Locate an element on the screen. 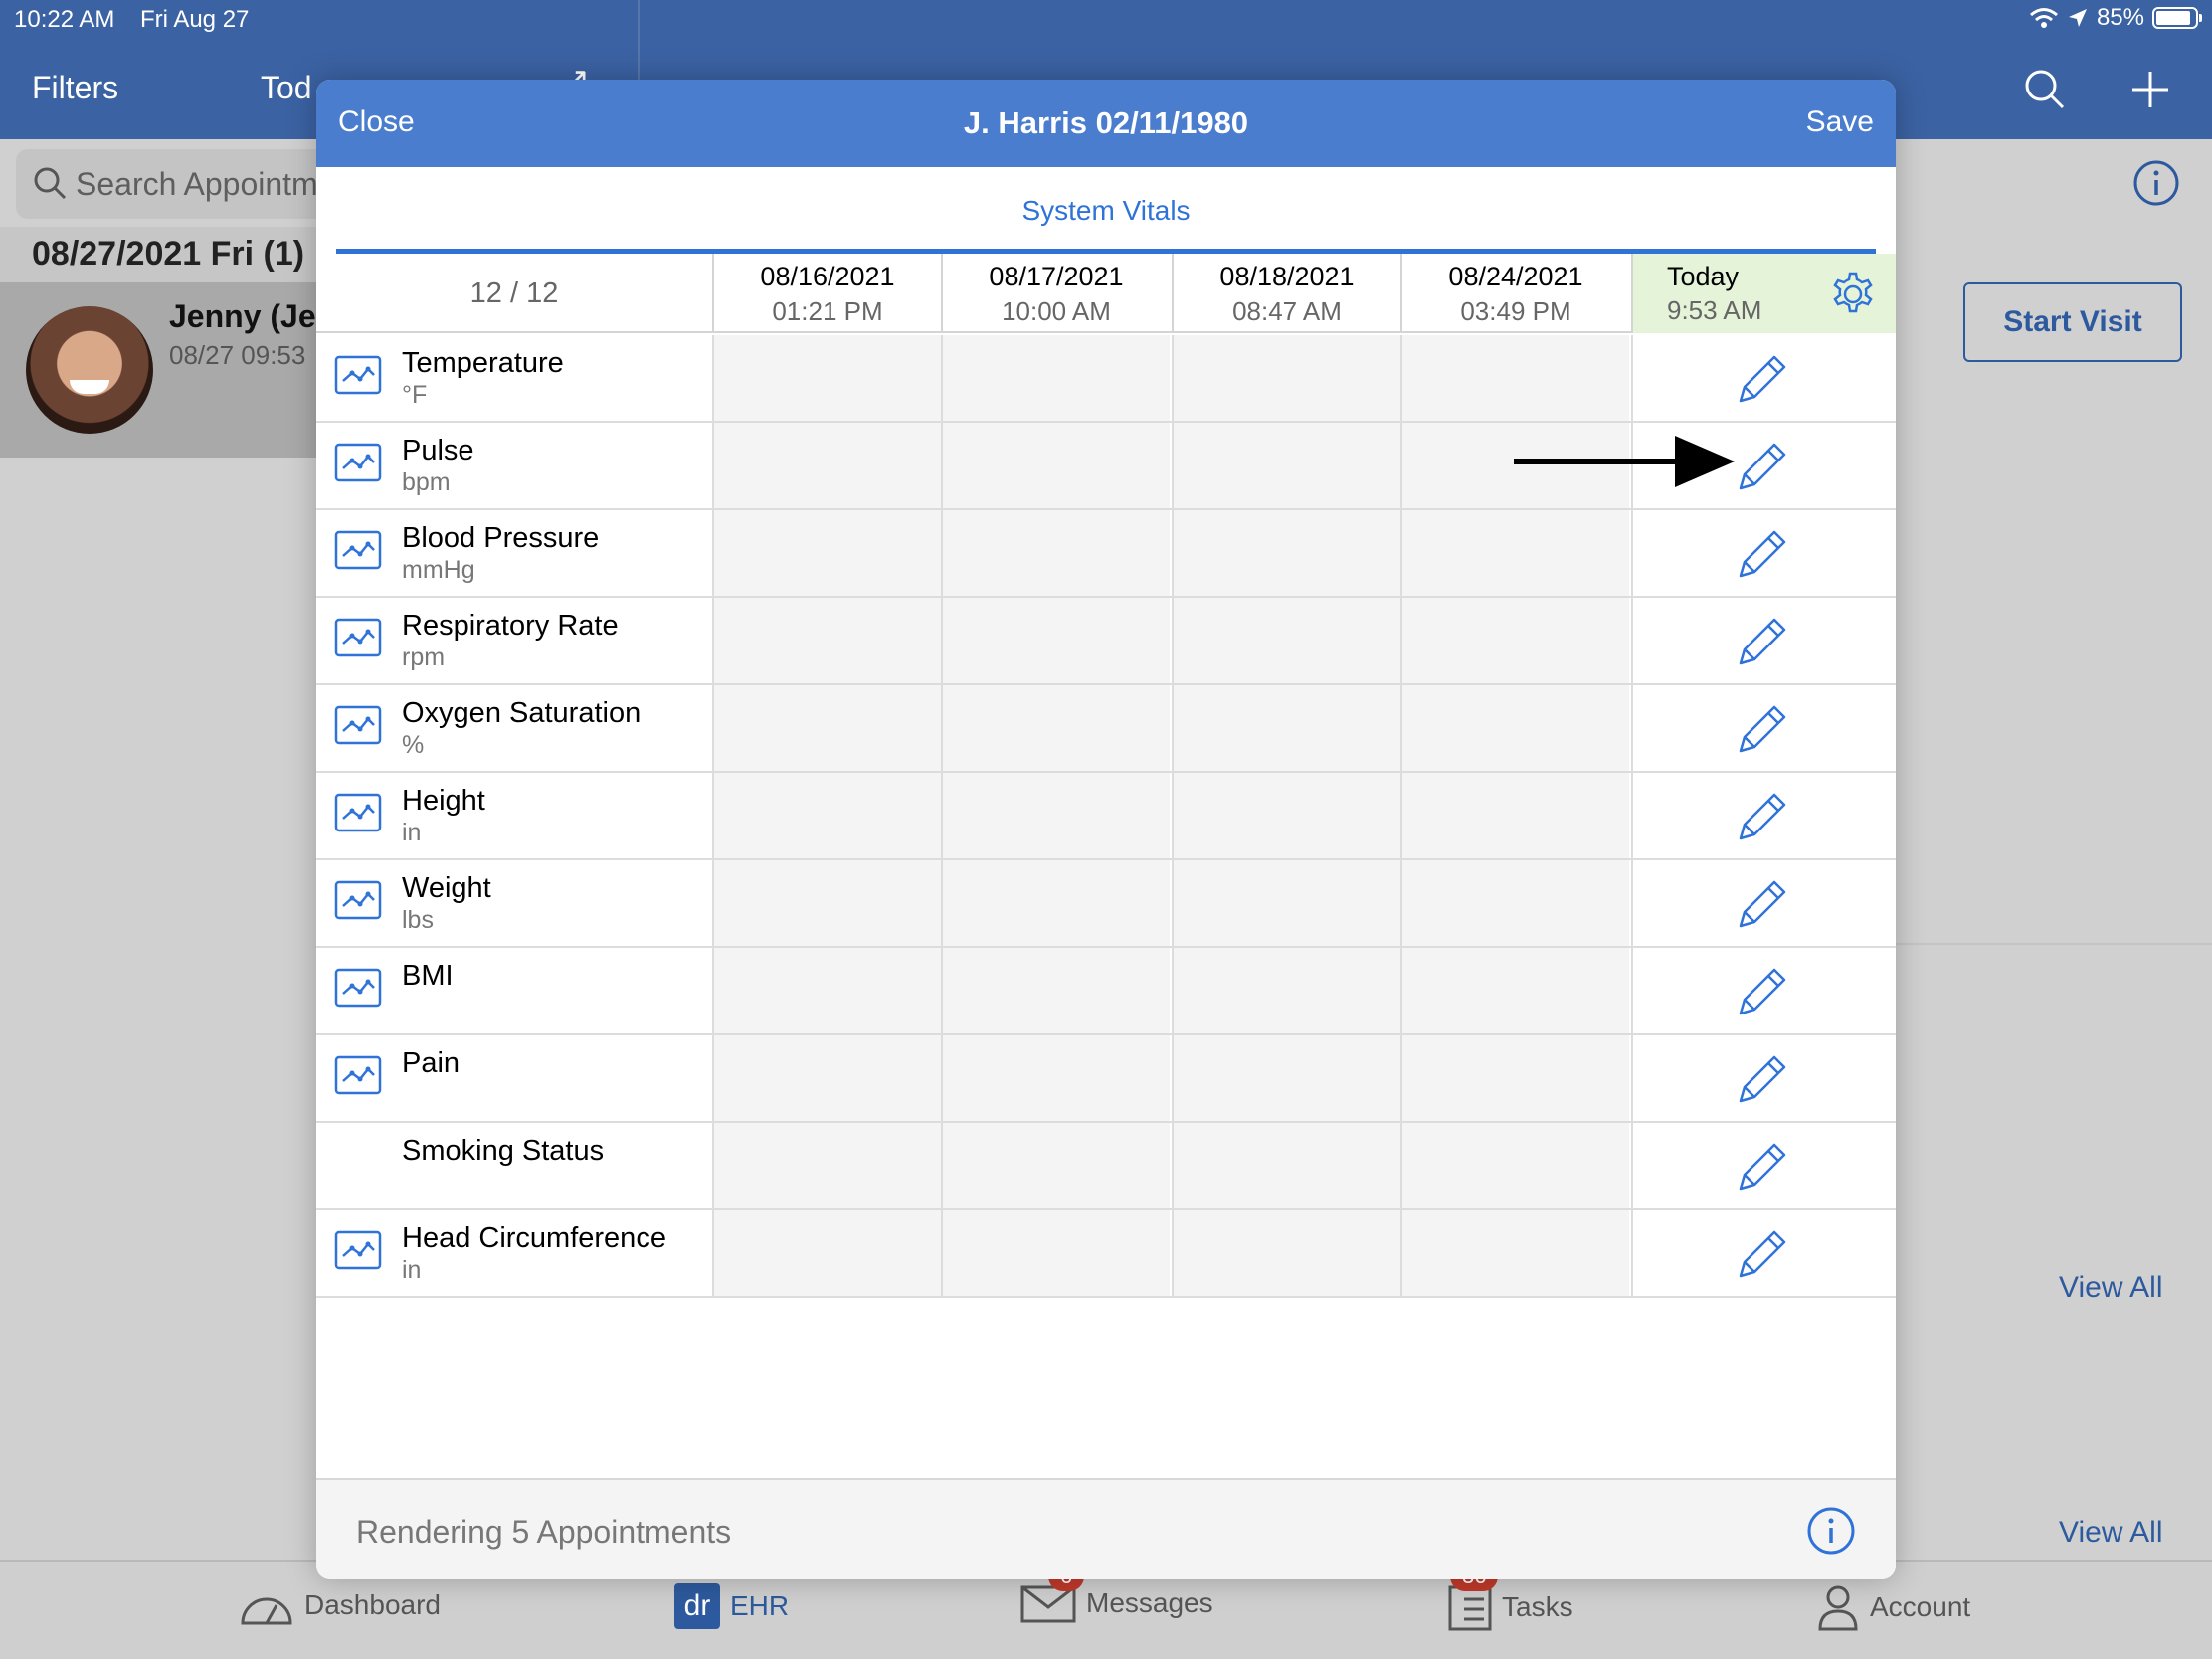  tab-dashboard-label: Dashboard is located at coordinates (372, 1604).